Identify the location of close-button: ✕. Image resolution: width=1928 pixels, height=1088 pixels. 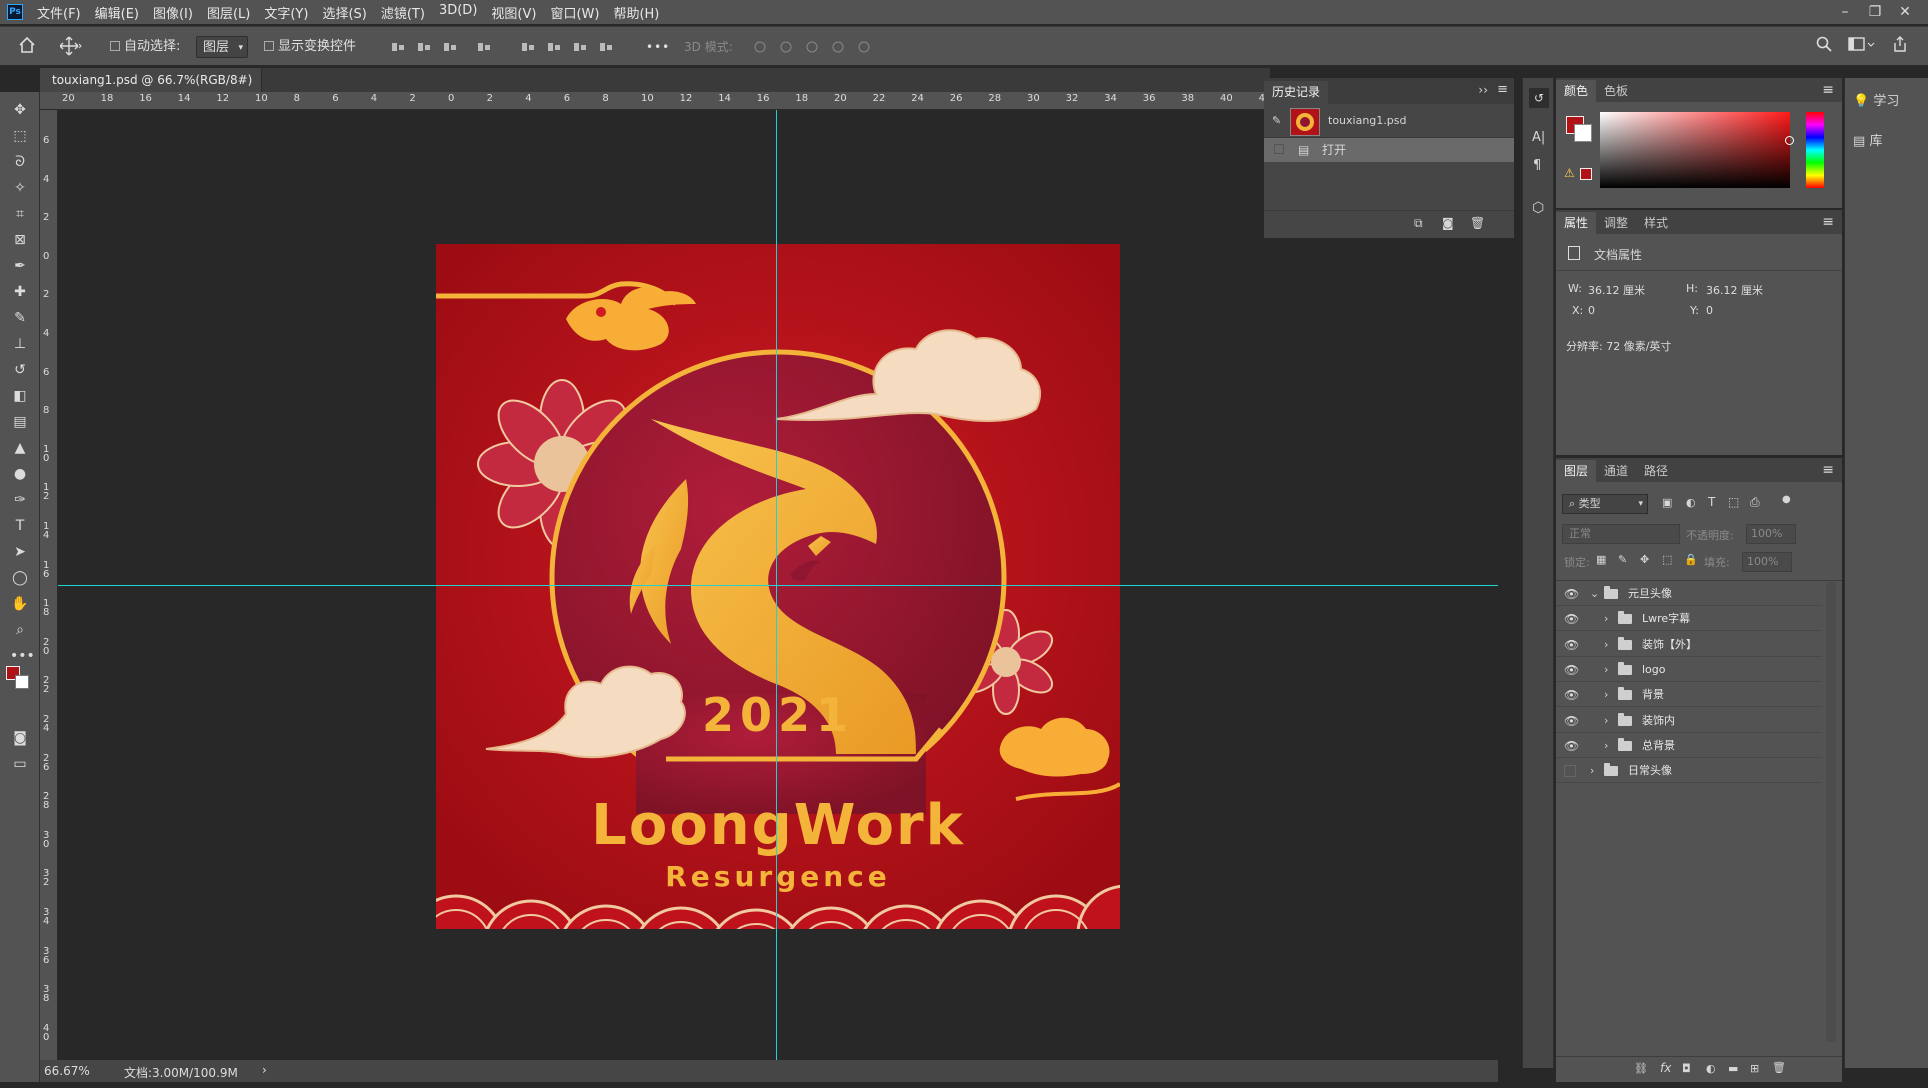
(1905, 12).